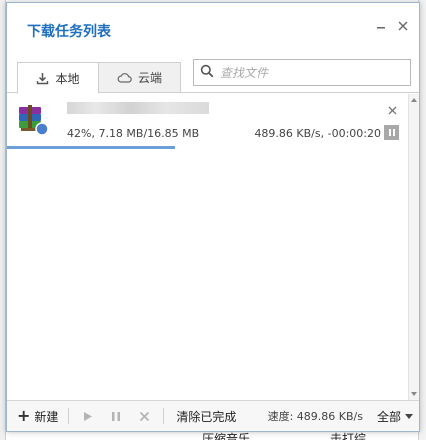 This screenshot has width=426, height=440. Describe the element at coordinates (116, 416) in the screenshot. I see `pause-icon` at that location.